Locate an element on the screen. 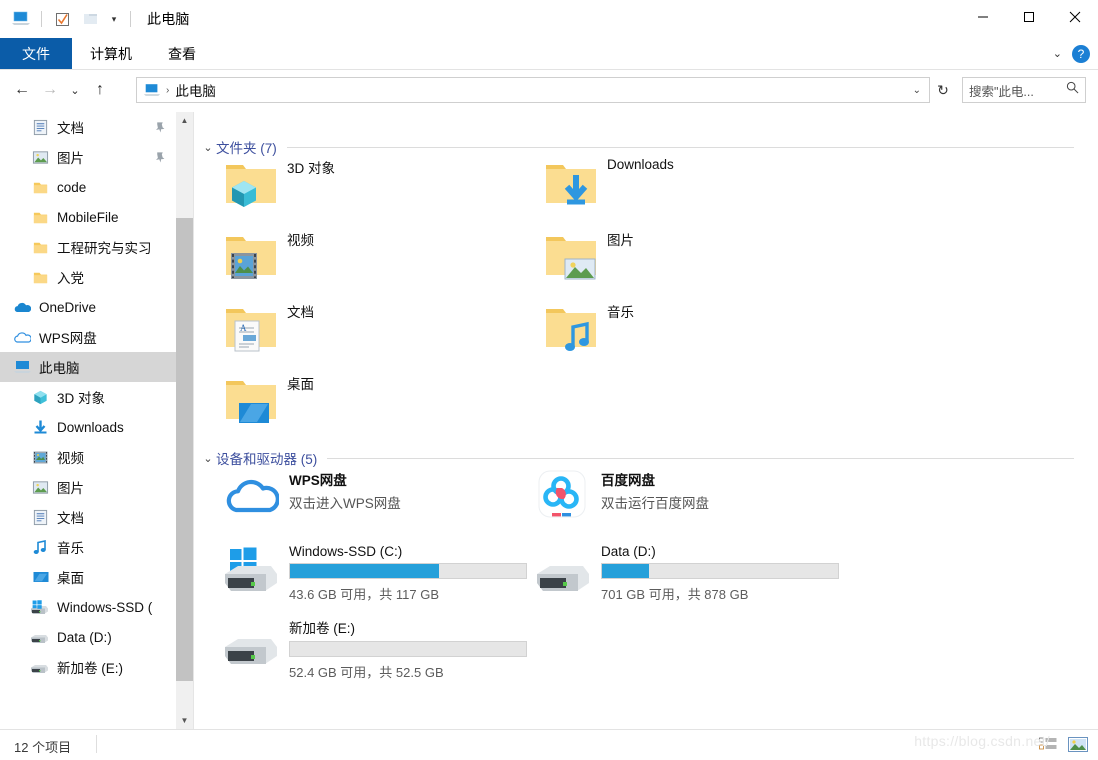 The image size is (1098, 760). drive-name: 新加卷 (E:) is located at coordinates (322, 628).